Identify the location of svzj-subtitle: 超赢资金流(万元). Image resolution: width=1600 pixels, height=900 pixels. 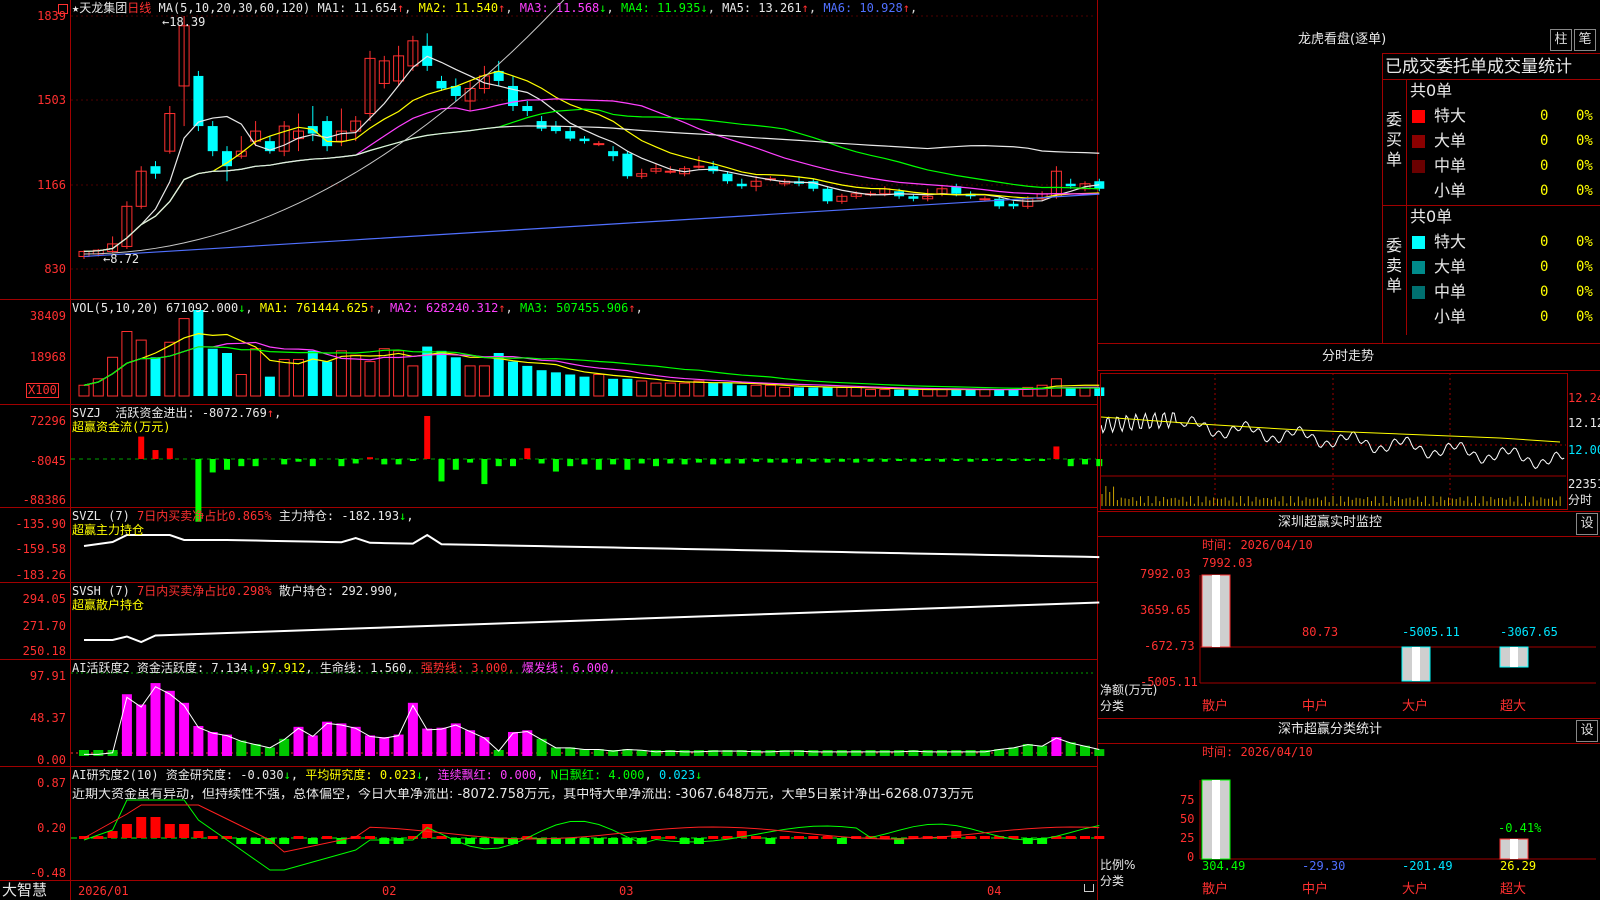
(121, 427).